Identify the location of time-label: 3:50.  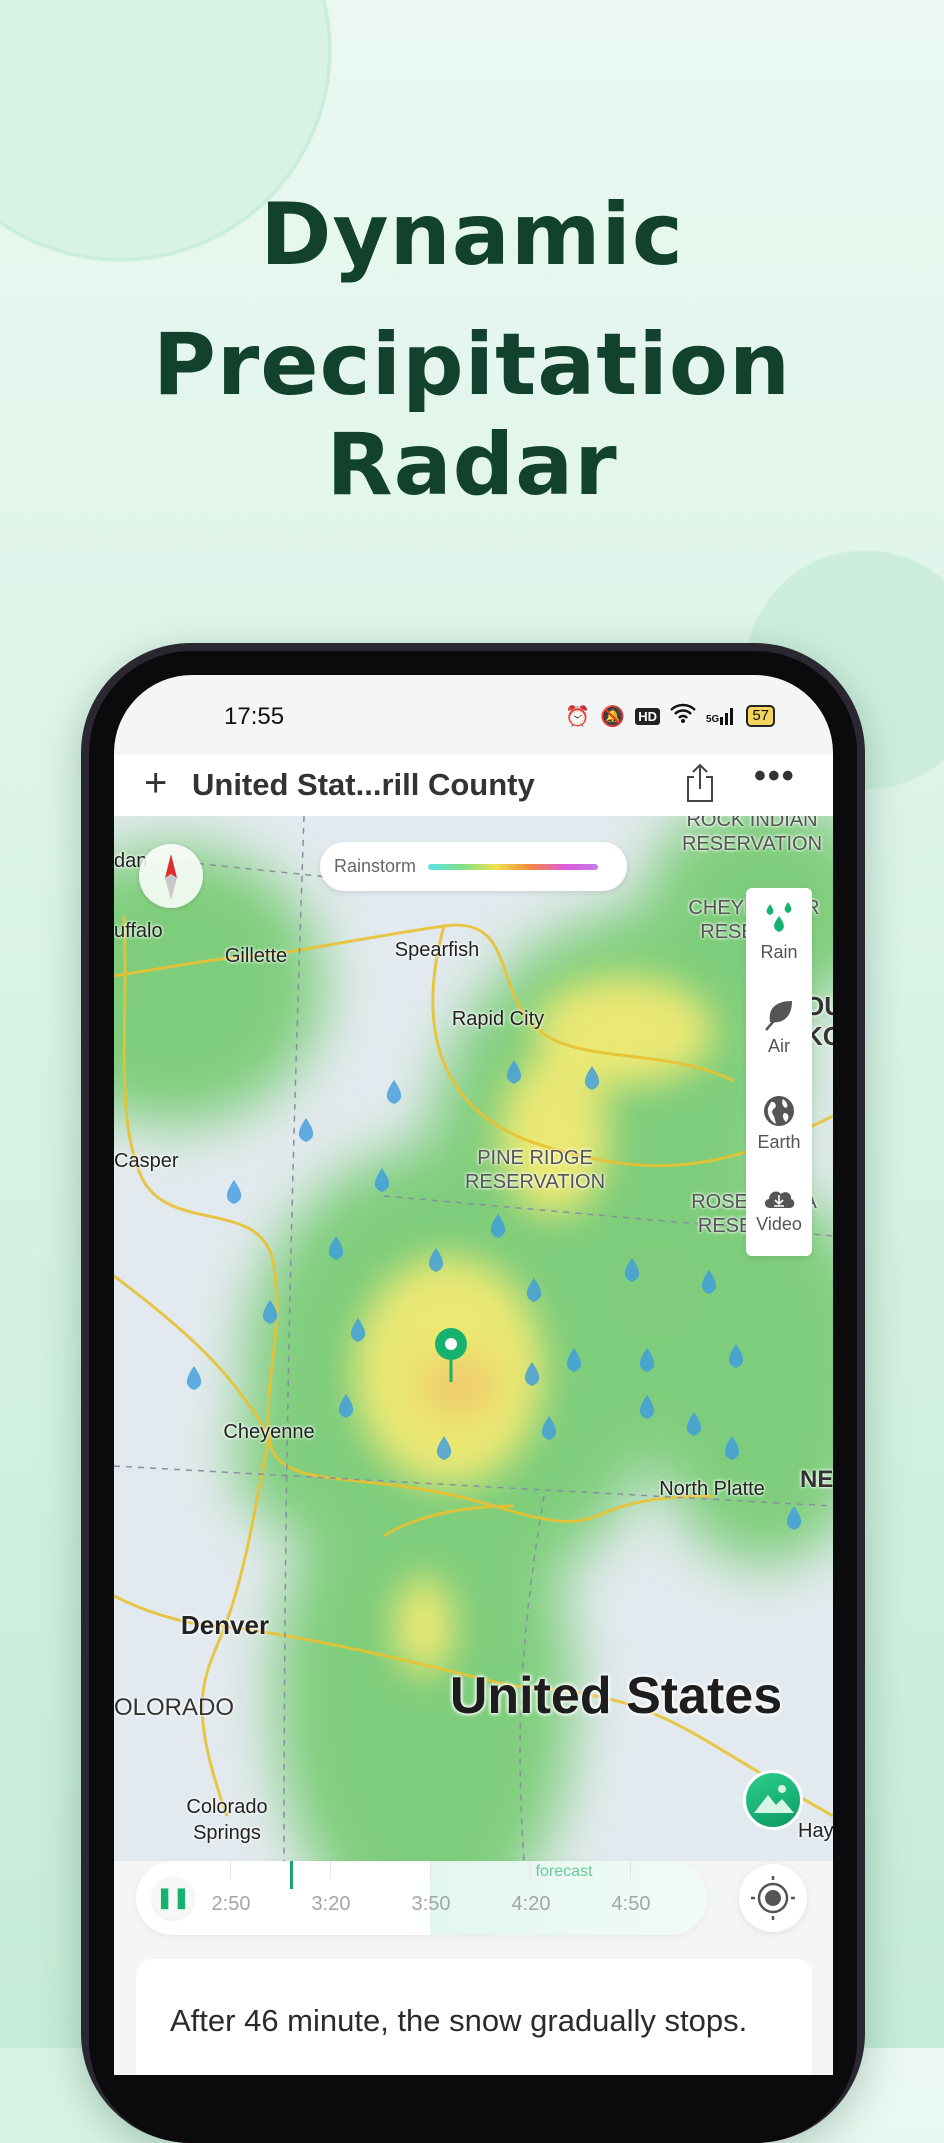
(431, 1904).